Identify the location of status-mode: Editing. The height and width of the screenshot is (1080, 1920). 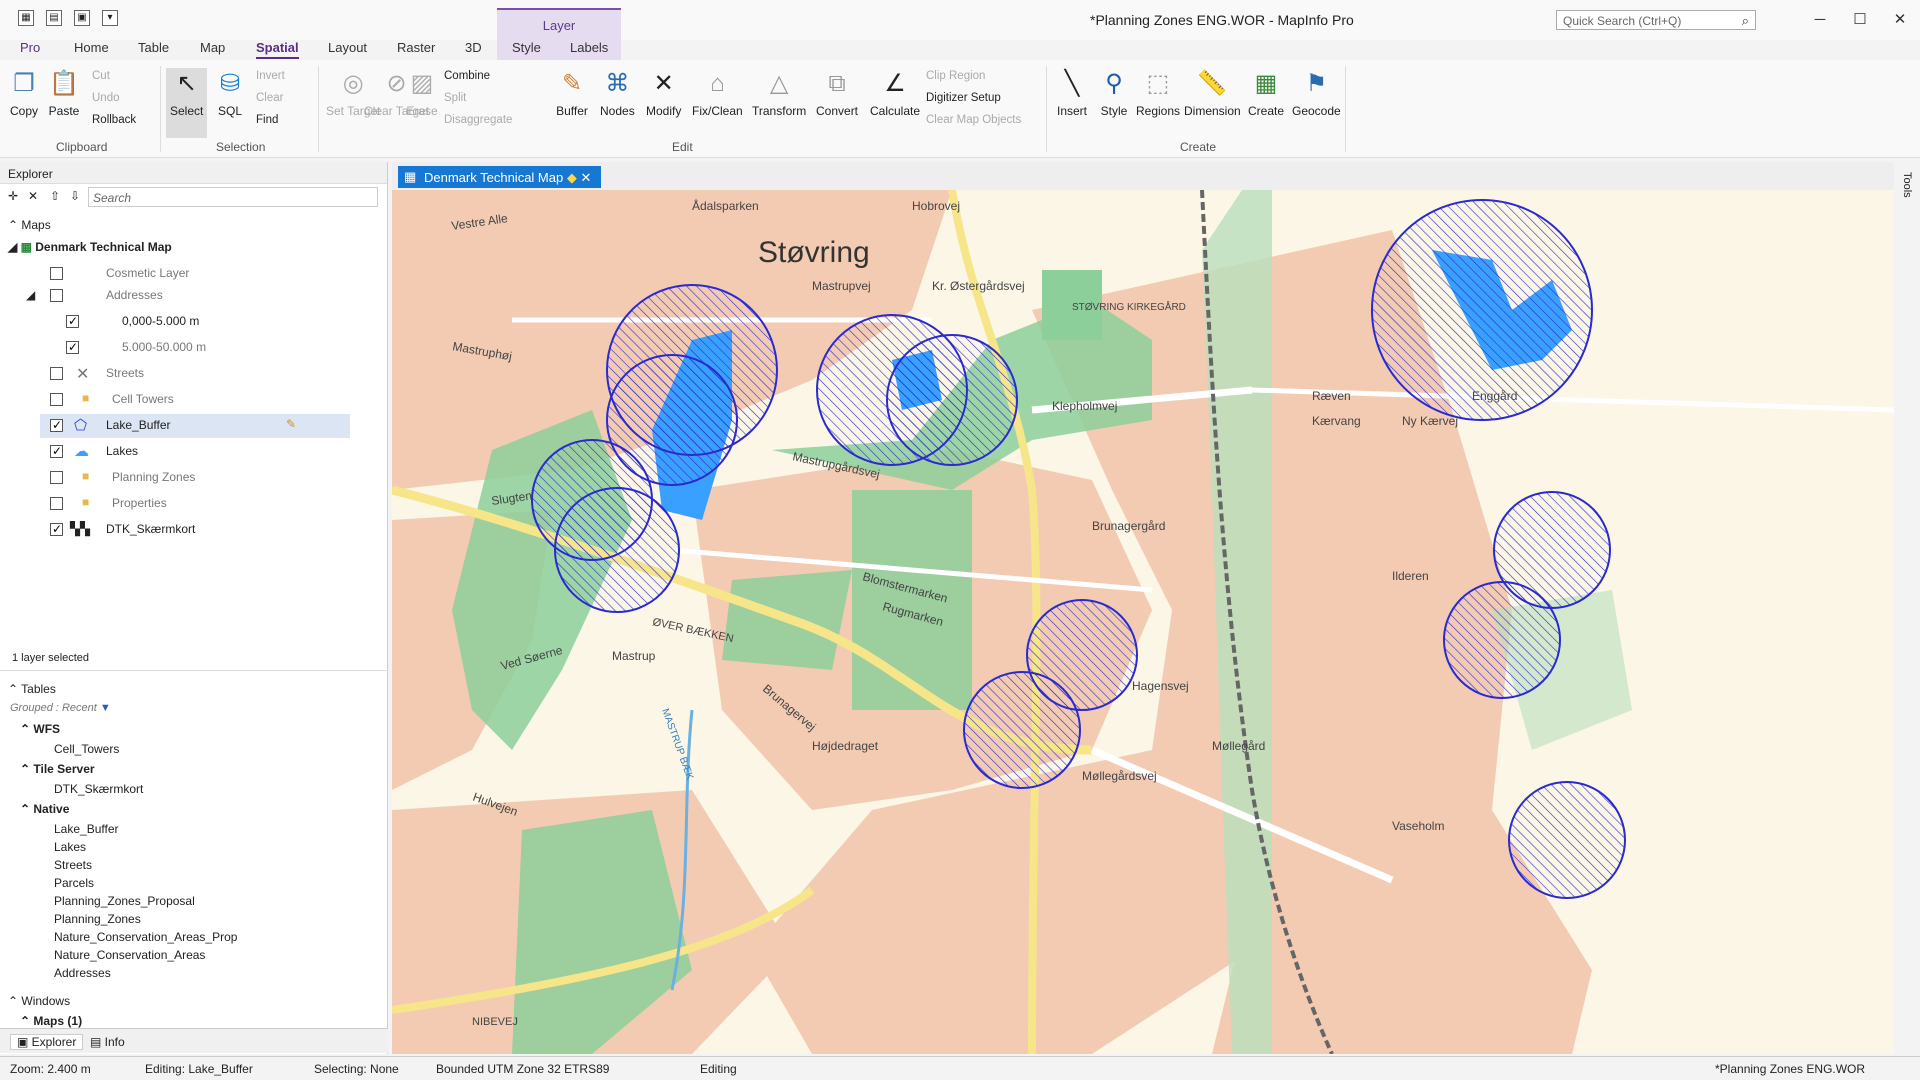
(718, 1069).